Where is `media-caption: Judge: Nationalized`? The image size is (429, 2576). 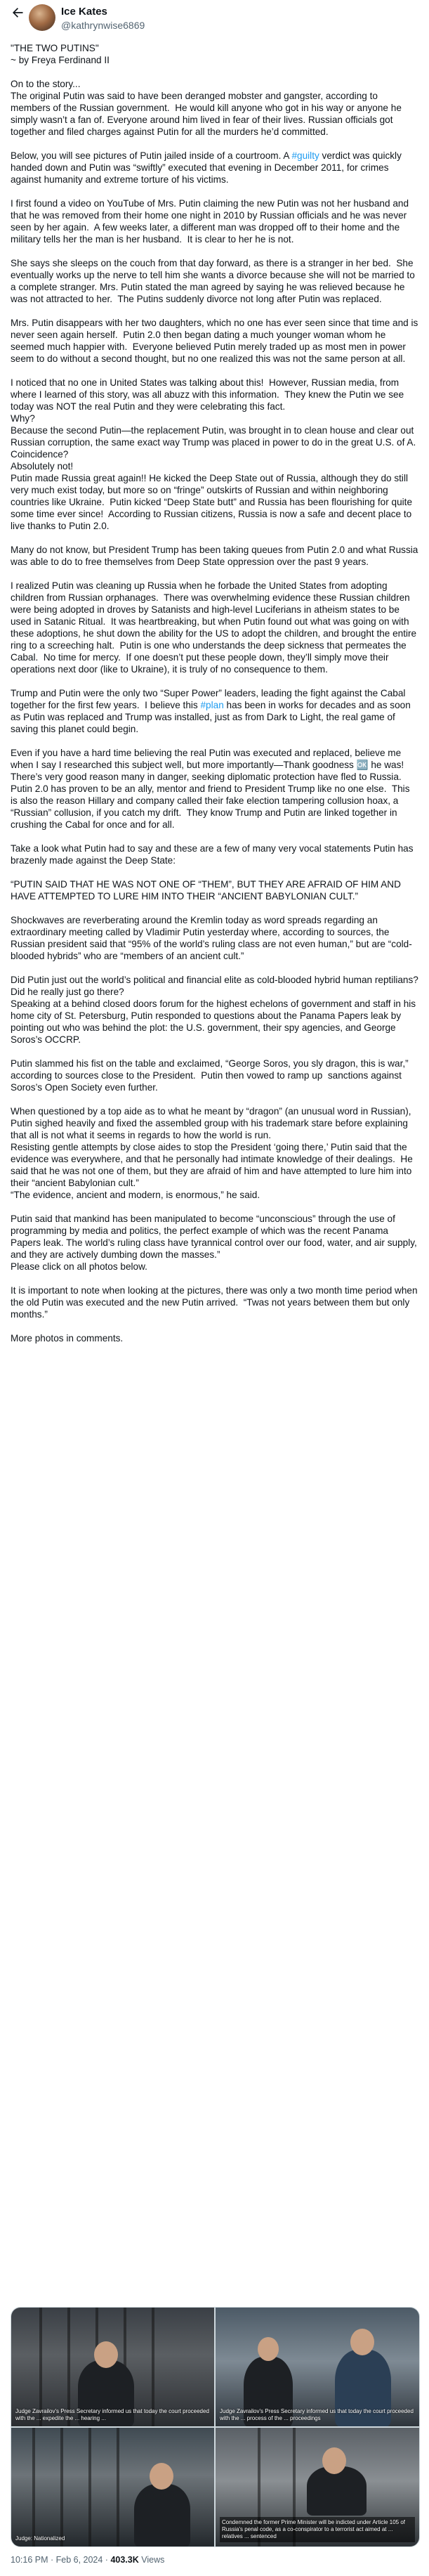
media-caption: Judge: Nationalized is located at coordinates (40, 2538).